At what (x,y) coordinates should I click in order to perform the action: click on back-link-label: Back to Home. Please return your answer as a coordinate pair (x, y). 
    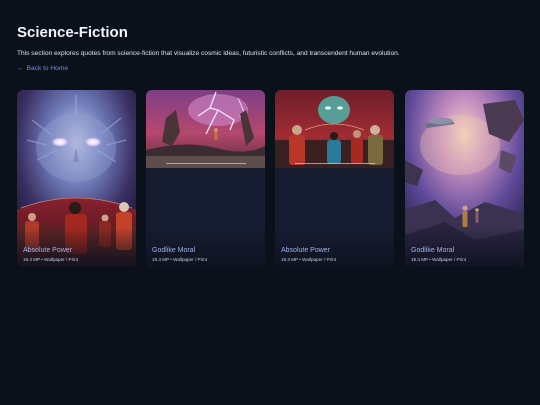
    Looking at the image, I should click on (47, 68).